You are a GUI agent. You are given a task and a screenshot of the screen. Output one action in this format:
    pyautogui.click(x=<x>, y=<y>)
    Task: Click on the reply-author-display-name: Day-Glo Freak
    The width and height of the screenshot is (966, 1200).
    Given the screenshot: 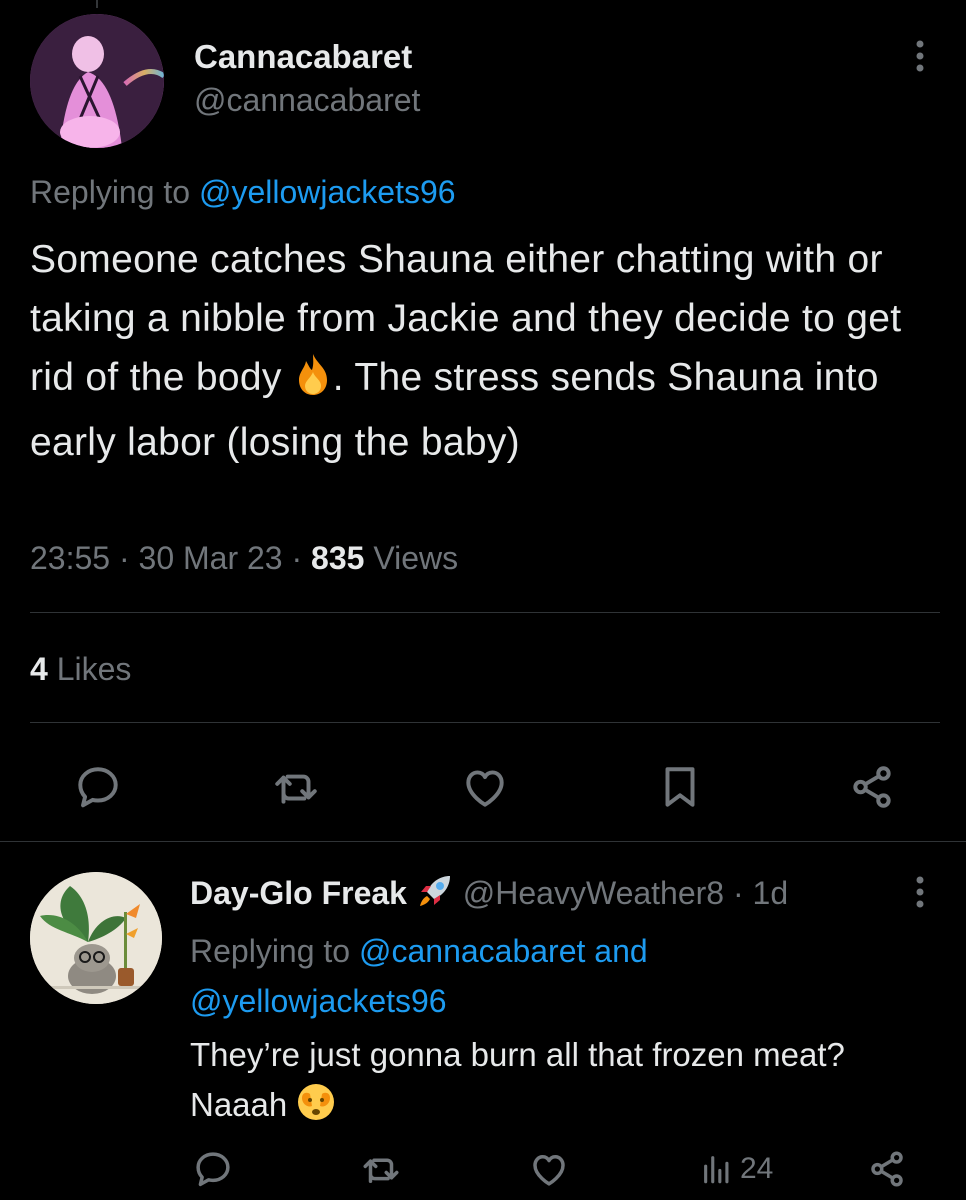 What is the action you would take?
    pyautogui.click(x=298, y=893)
    